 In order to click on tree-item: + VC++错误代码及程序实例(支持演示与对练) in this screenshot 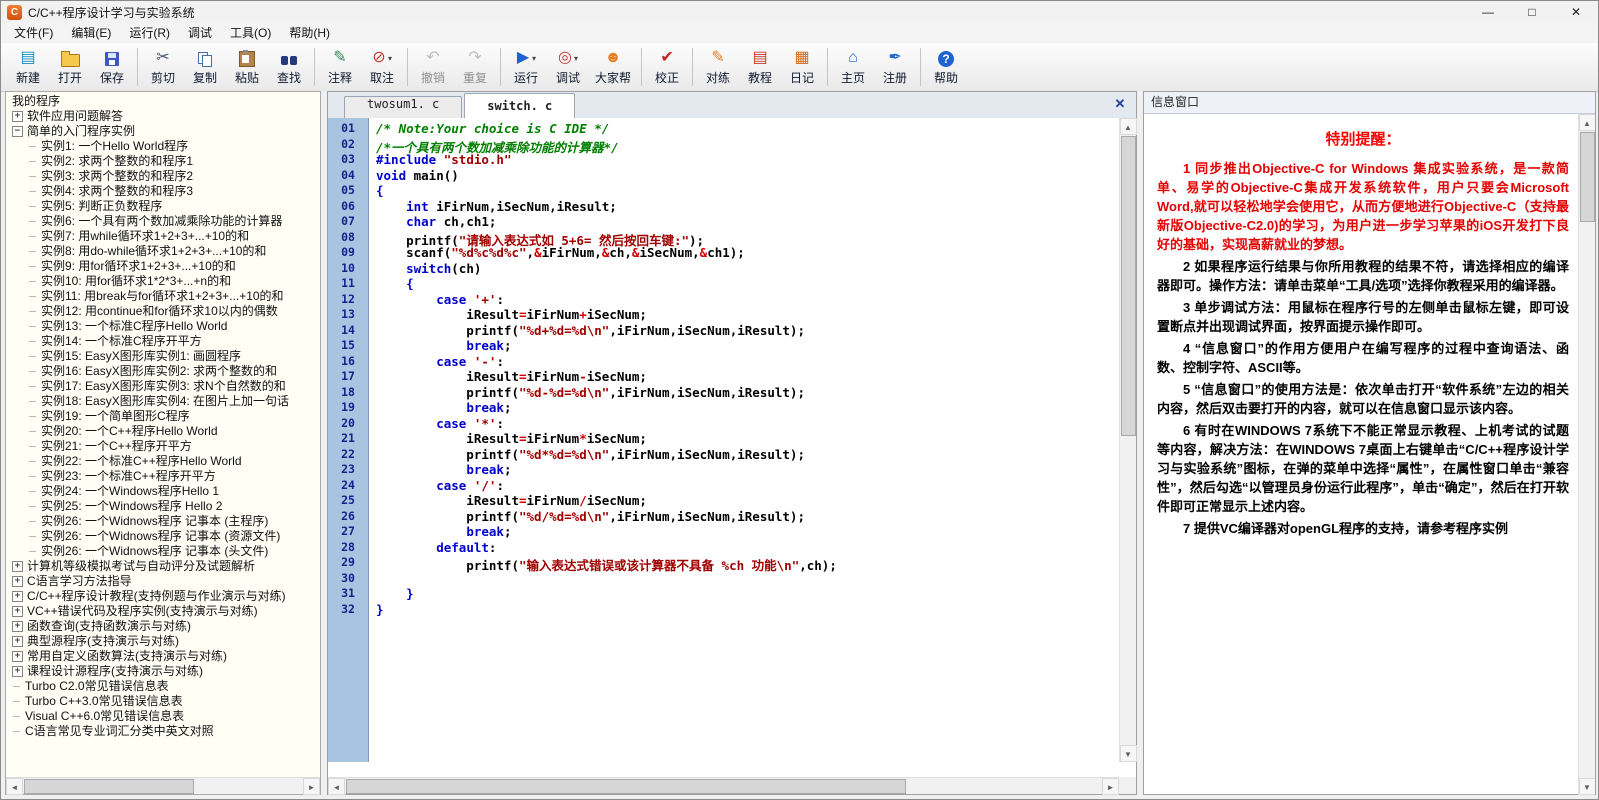, I will do `click(163, 611)`.